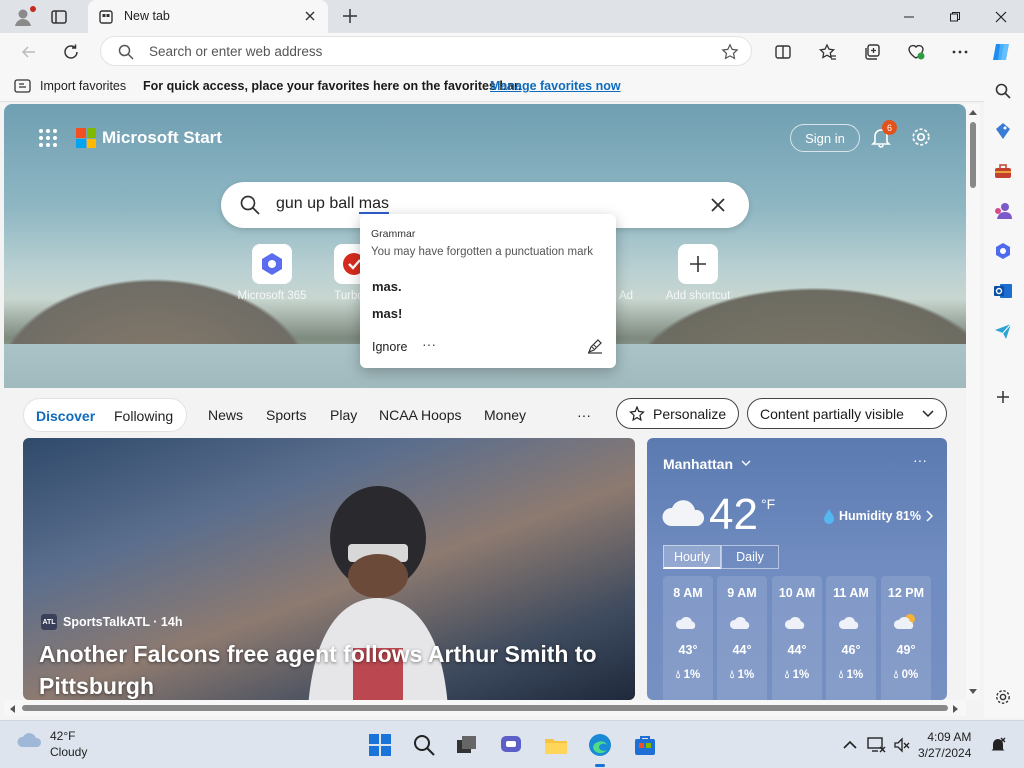  I want to click on new-tab-page-icon, so click(106, 17).